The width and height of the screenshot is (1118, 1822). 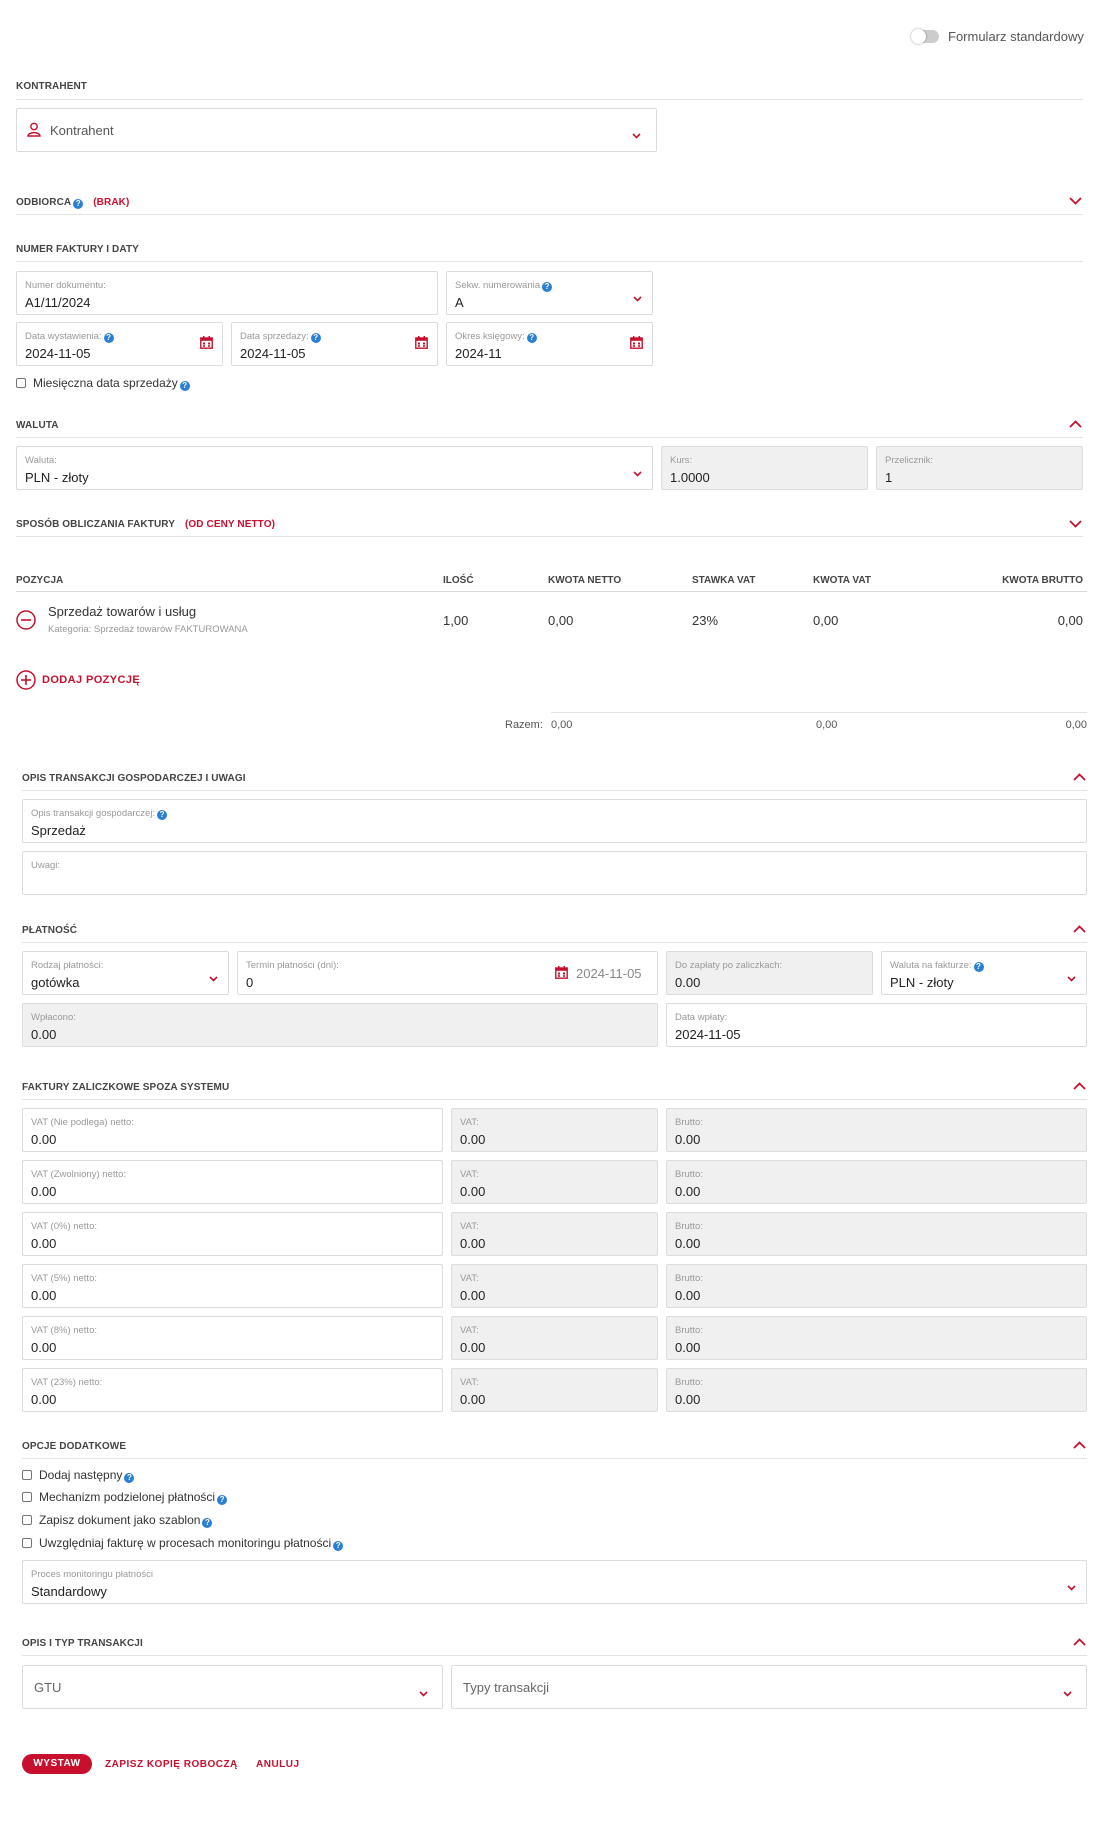 What do you see at coordinates (769, 1687) in the screenshot?
I see `transaction-types-select: Typy transakcji` at bounding box center [769, 1687].